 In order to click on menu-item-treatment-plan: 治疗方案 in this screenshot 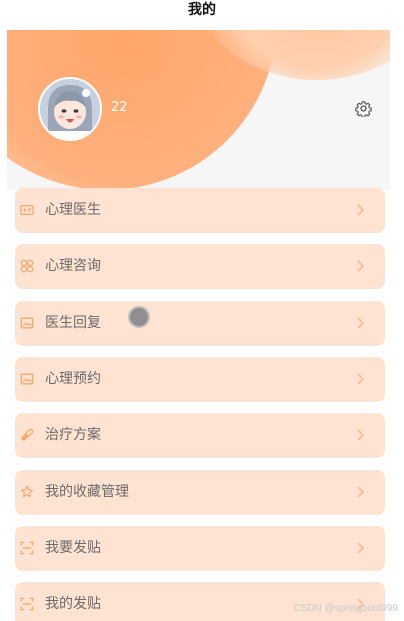, I will do `click(200, 435)`.